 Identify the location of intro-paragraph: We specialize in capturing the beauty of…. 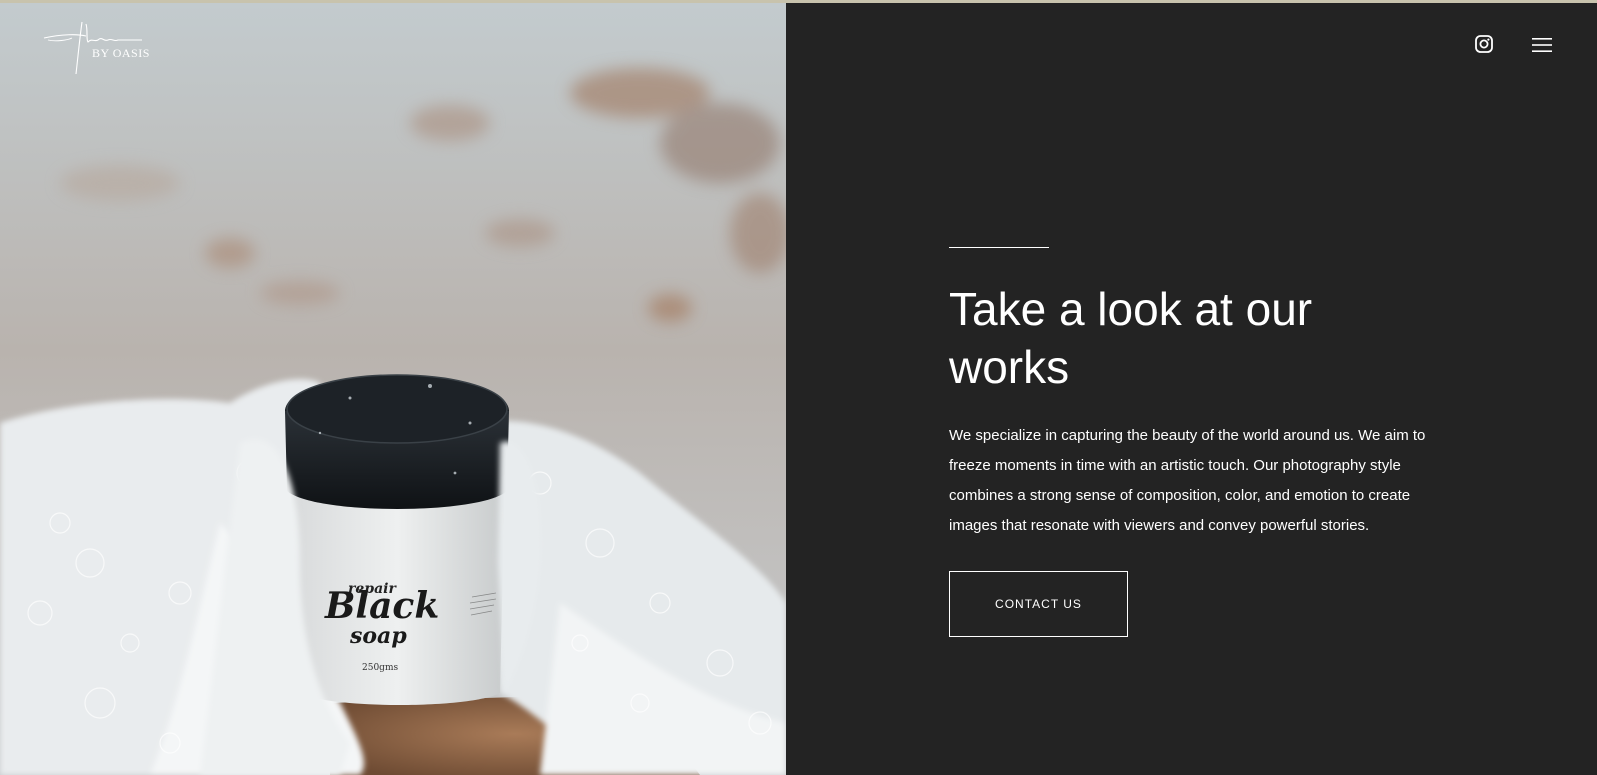
(1187, 480).